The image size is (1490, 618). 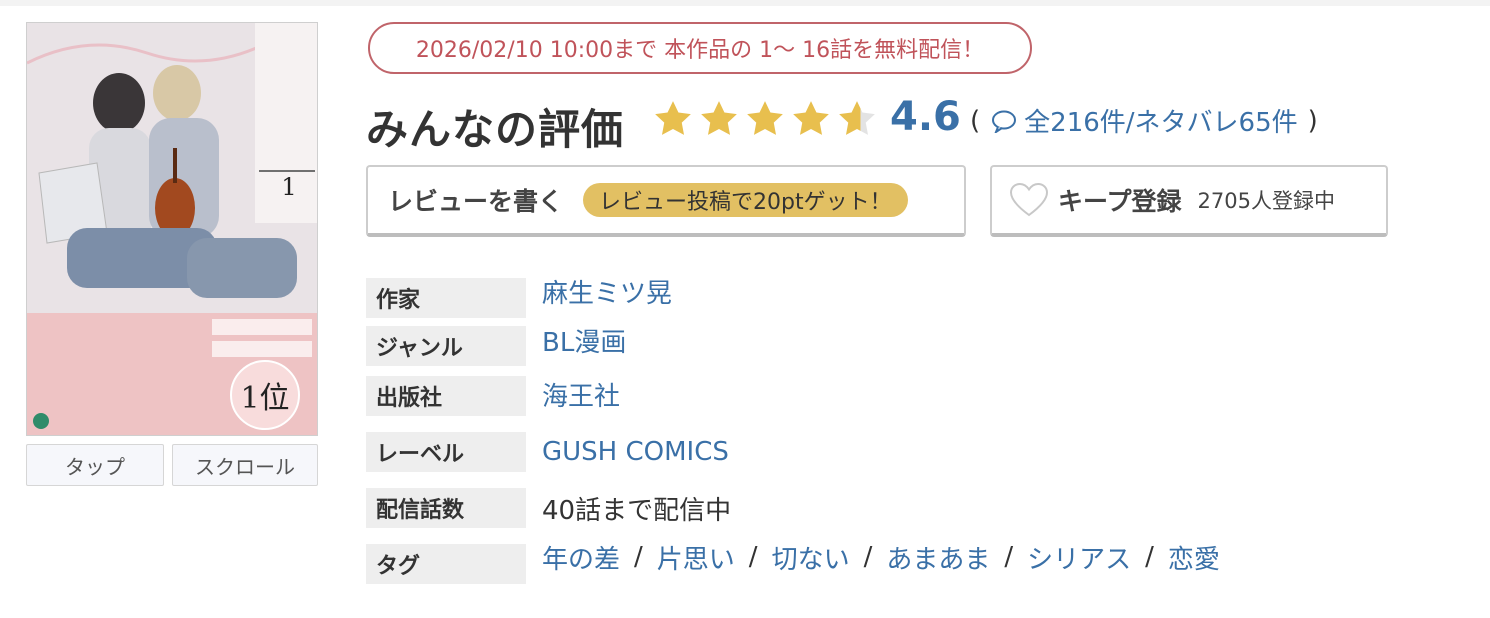 I want to click on review-count: ( 全216件/ネタバレ65件 ), so click(x=1144, y=120).